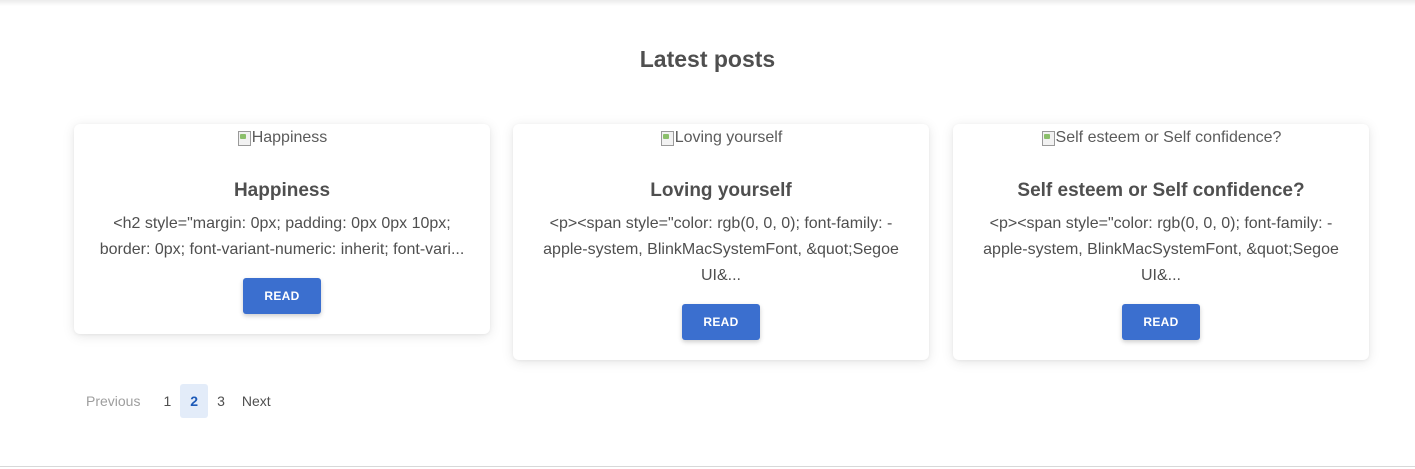  Describe the element at coordinates (113, 401) in the screenshot. I see `pagination-previous: Previous` at that location.